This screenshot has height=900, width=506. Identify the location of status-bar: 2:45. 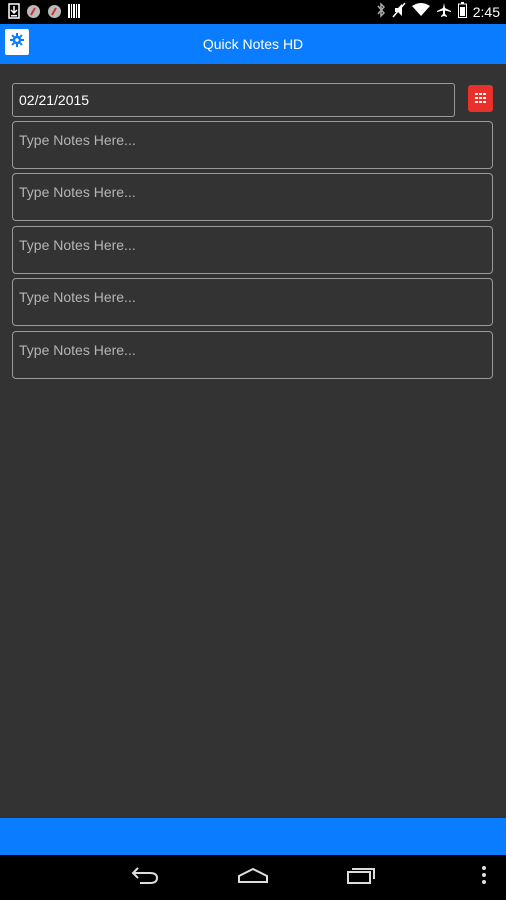
(253, 12).